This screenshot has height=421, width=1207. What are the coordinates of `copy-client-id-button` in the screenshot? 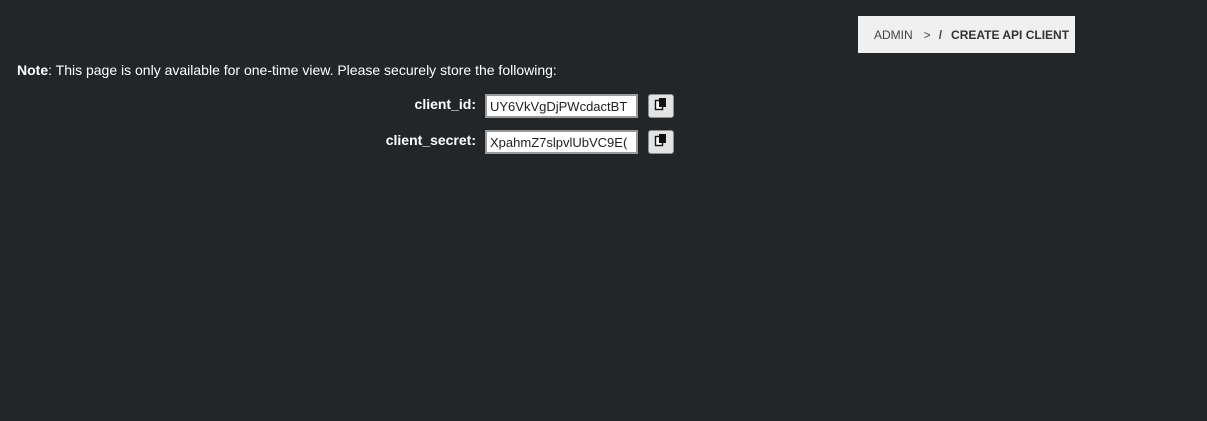 It's located at (661, 106).